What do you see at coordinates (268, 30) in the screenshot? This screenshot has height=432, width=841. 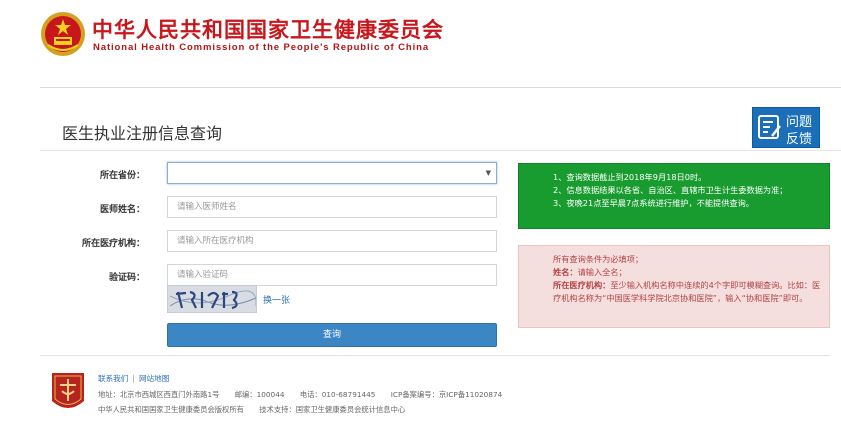 I see `site-title-cn: 中华人民共和国国家卫生健康委员会` at bounding box center [268, 30].